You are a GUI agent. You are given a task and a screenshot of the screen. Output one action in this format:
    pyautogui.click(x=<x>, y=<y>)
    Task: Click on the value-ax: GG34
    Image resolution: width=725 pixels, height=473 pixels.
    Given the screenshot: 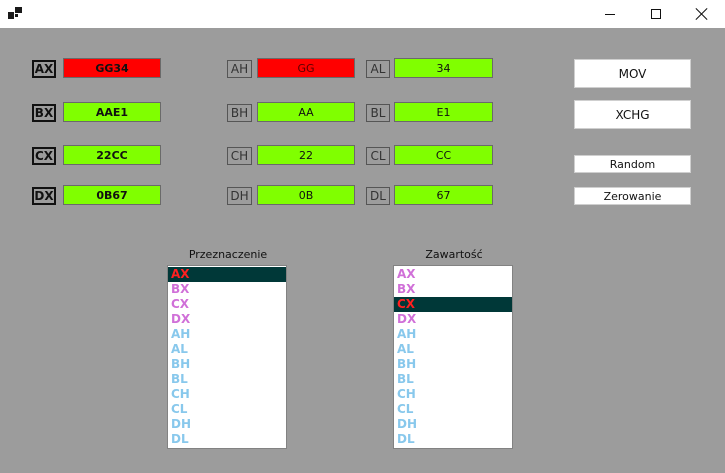 What is the action you would take?
    pyautogui.click(x=112, y=68)
    